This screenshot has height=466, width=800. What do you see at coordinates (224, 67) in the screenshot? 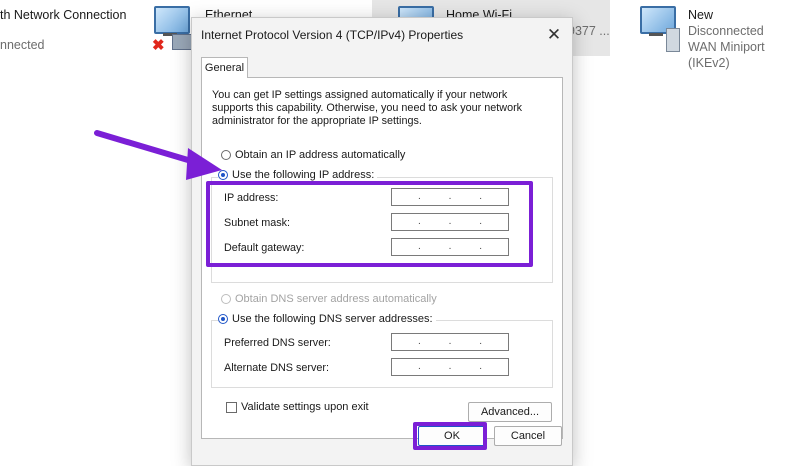
I see `tab-general: General` at bounding box center [224, 67].